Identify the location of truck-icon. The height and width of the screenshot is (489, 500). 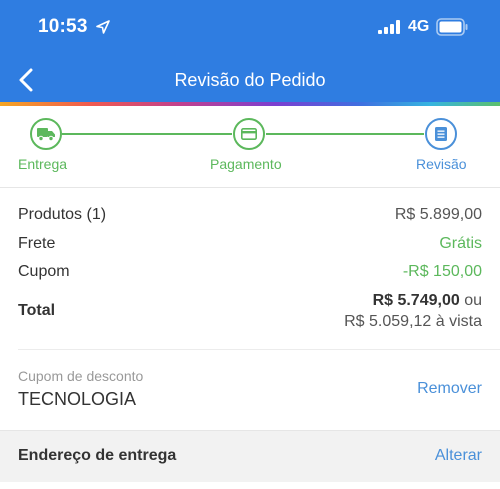
(46, 134).